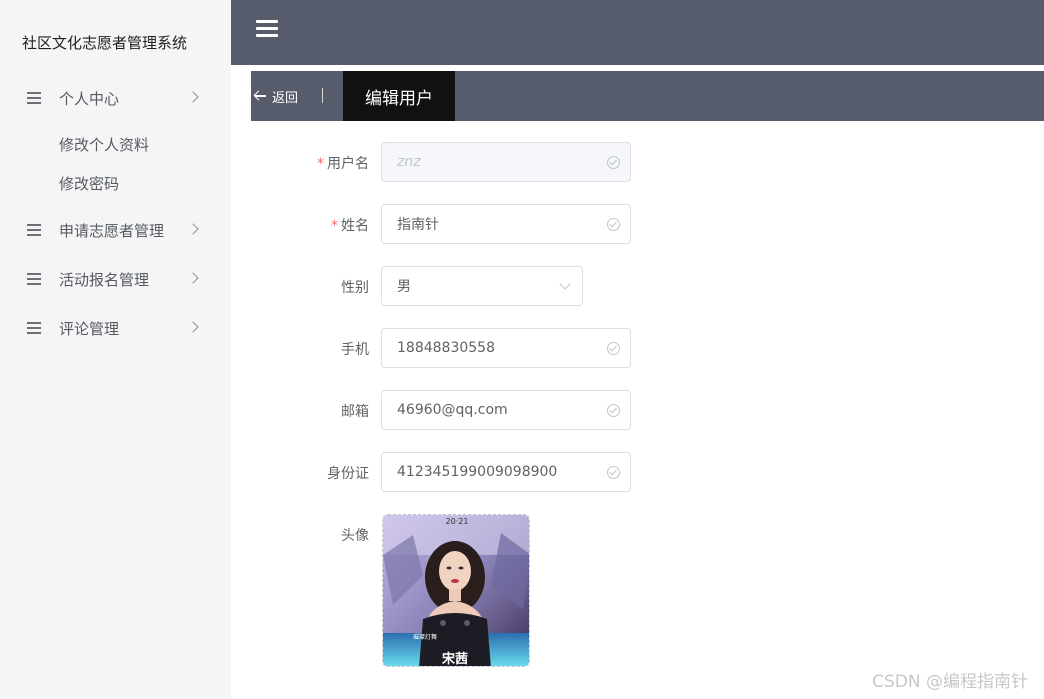  What do you see at coordinates (355, 350) in the screenshot?
I see `phone-label: 手机` at bounding box center [355, 350].